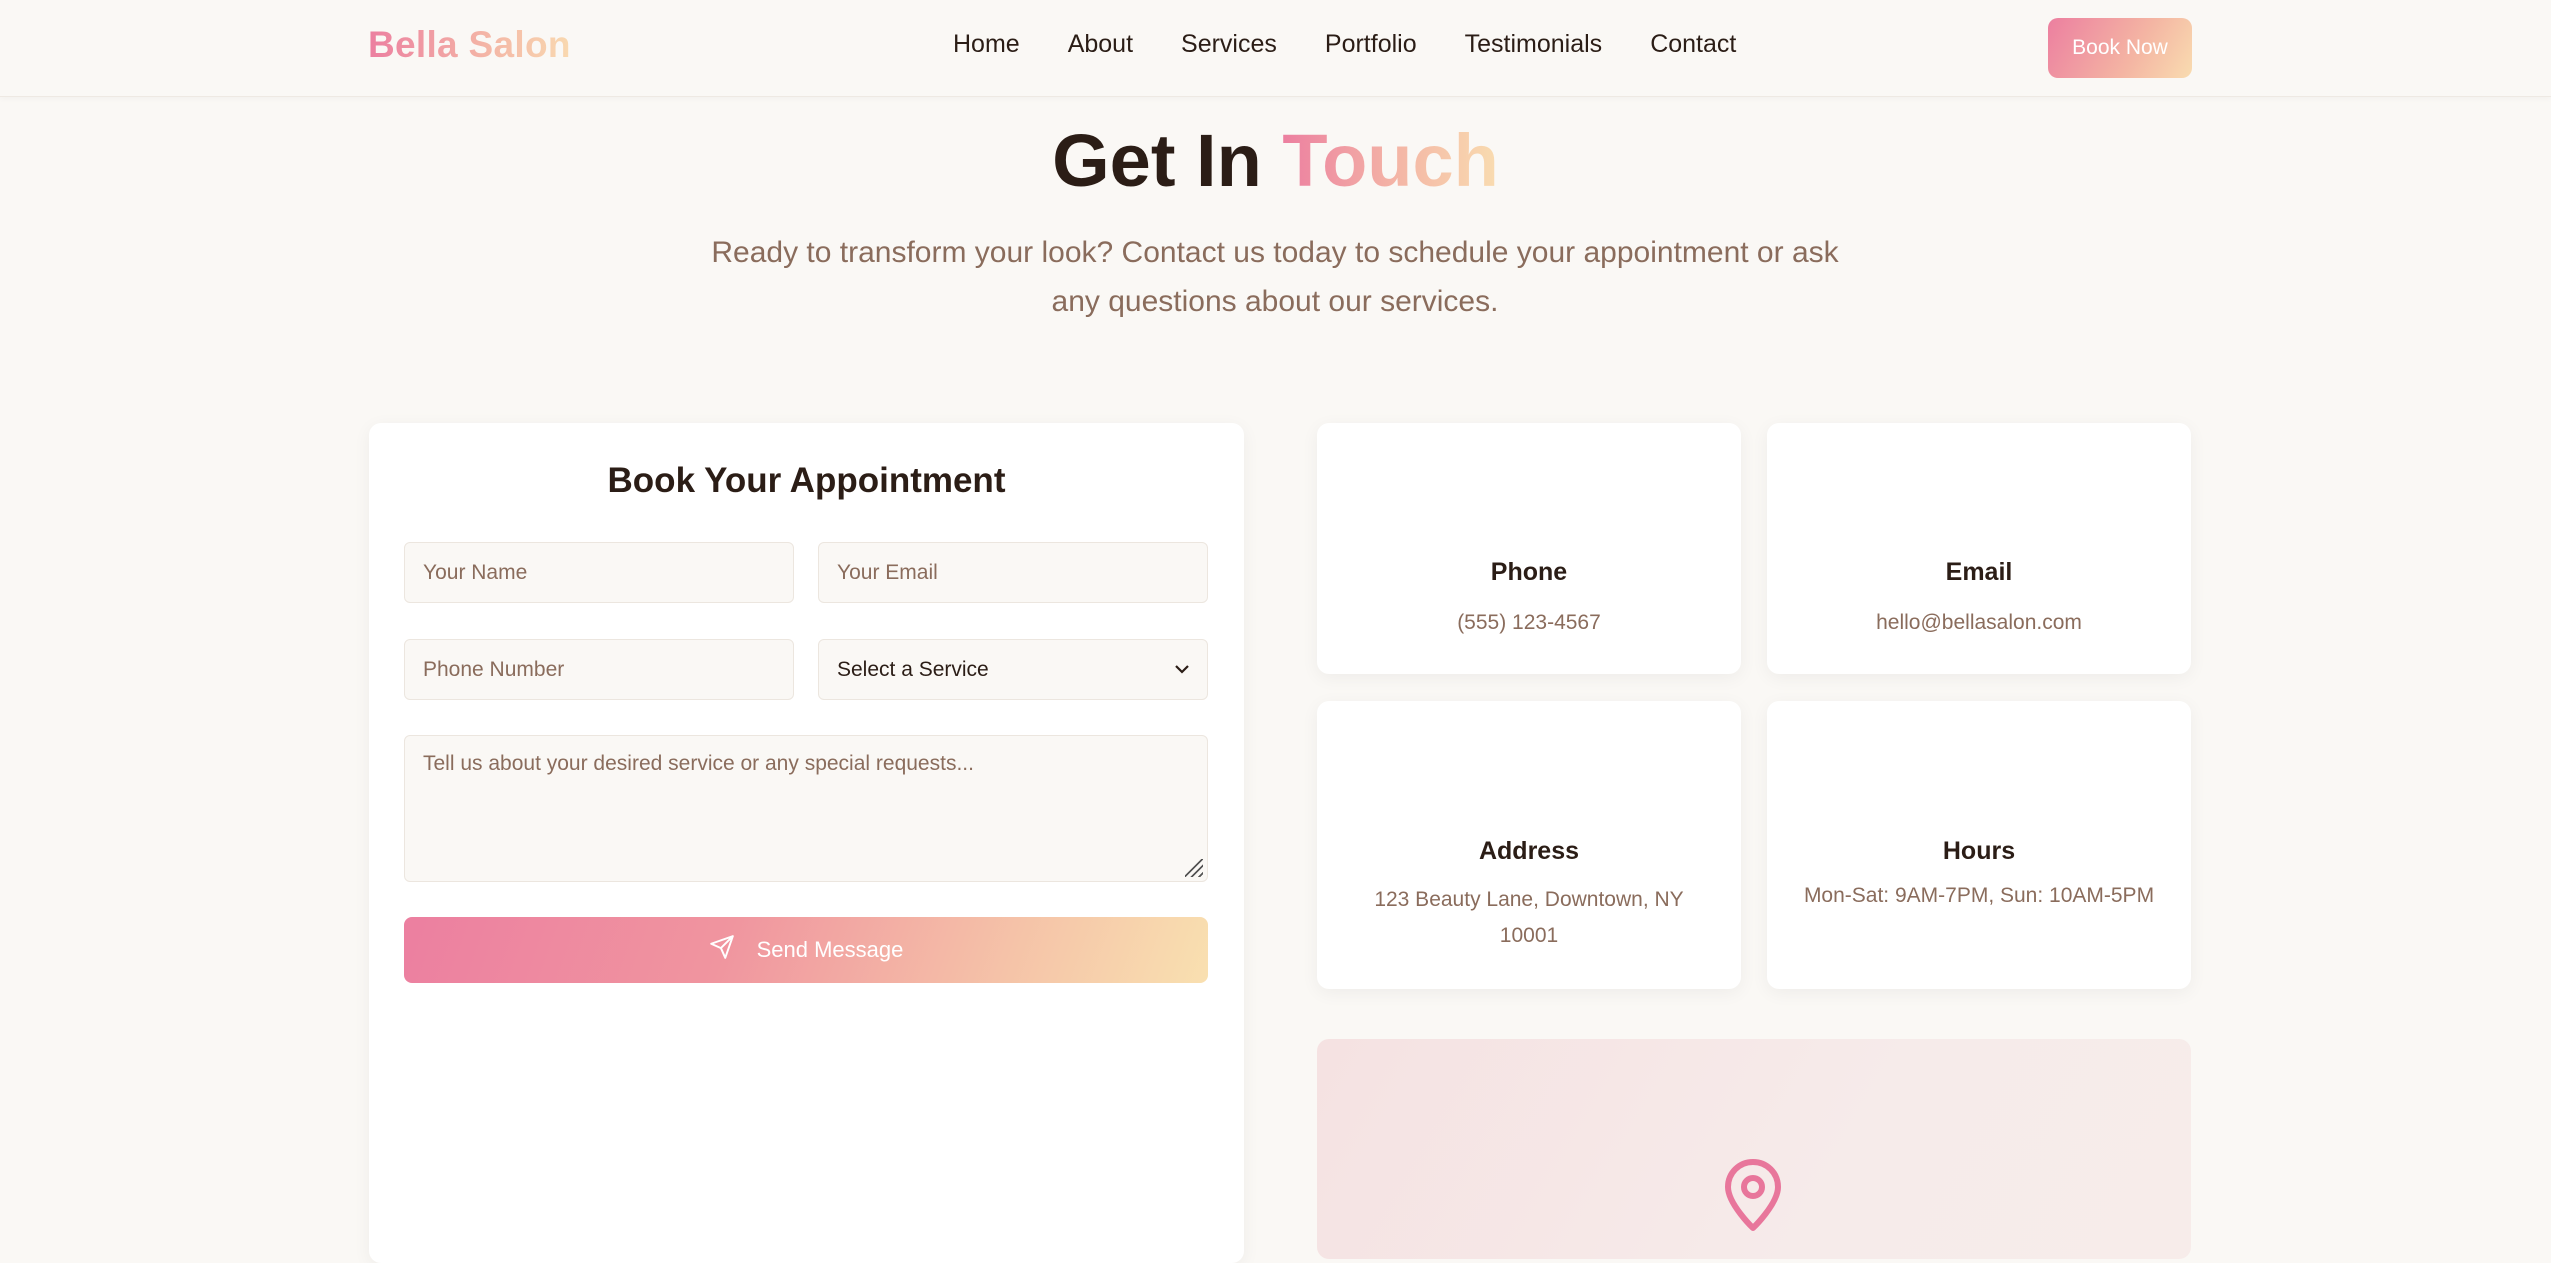 The height and width of the screenshot is (1263, 2551). I want to click on name-input: Your Name, so click(599, 572).